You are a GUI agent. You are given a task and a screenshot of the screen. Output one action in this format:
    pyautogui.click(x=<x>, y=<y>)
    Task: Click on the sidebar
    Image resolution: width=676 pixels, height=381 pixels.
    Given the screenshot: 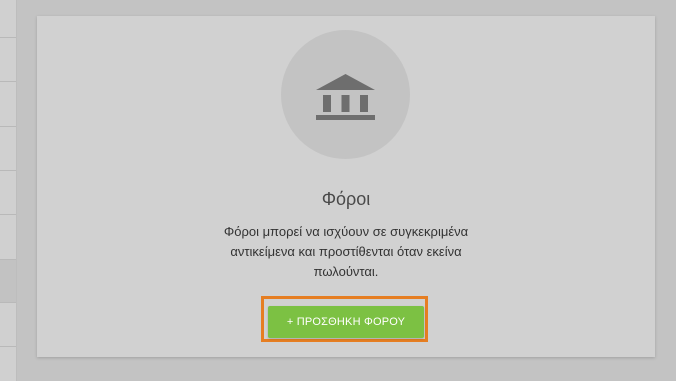 What is the action you would take?
    pyautogui.click(x=8, y=190)
    